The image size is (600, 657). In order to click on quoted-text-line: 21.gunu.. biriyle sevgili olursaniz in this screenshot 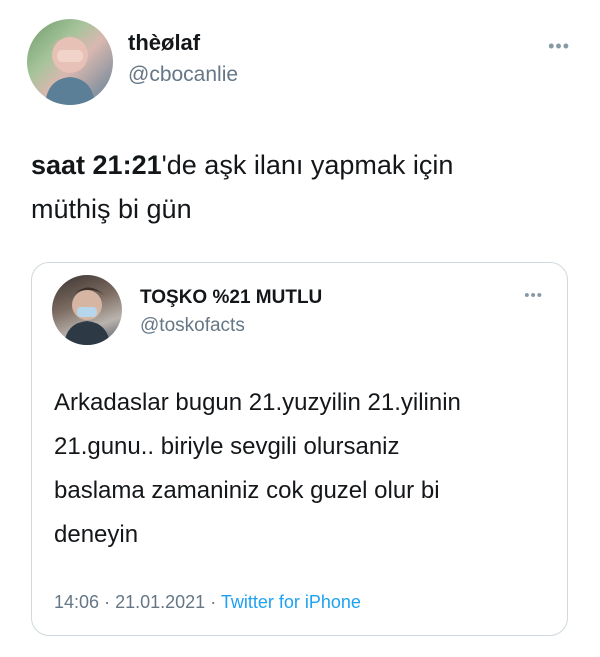, I will do `click(227, 446)`.